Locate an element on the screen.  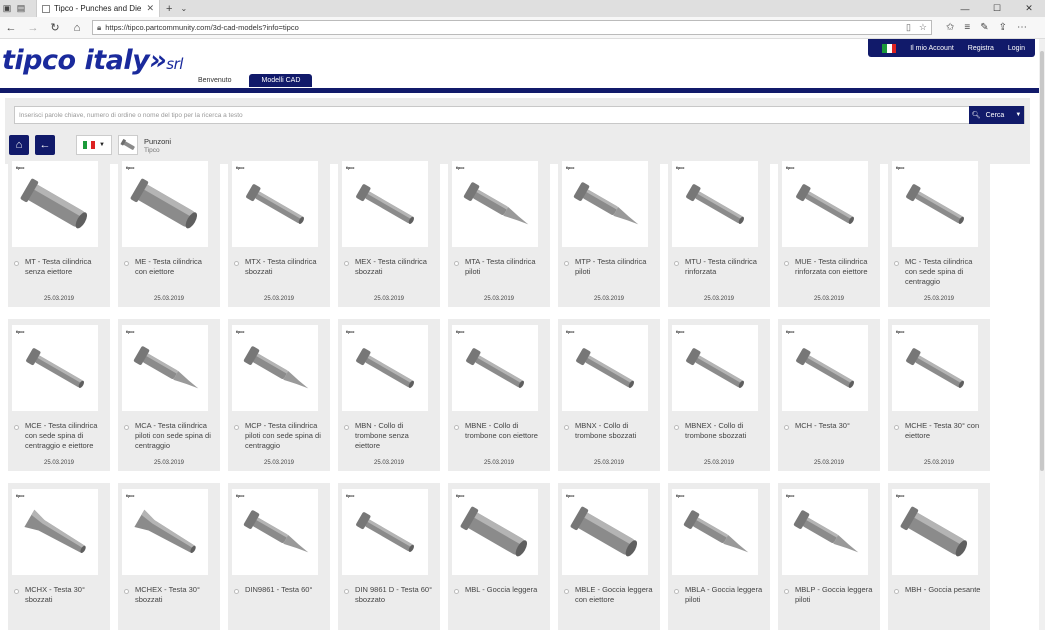
chevron-down-icon: ▼ is located at coordinates (1018, 115).